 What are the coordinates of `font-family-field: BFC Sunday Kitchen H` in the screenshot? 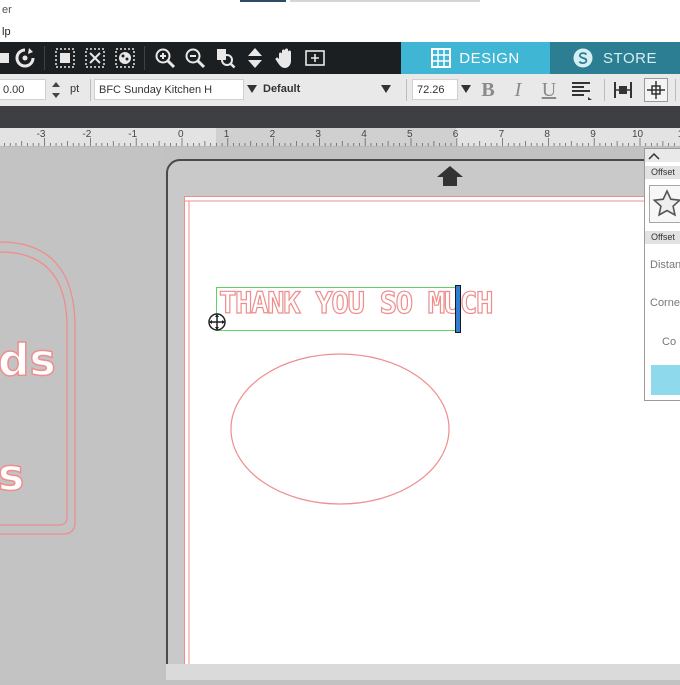 It's located at (169, 89).